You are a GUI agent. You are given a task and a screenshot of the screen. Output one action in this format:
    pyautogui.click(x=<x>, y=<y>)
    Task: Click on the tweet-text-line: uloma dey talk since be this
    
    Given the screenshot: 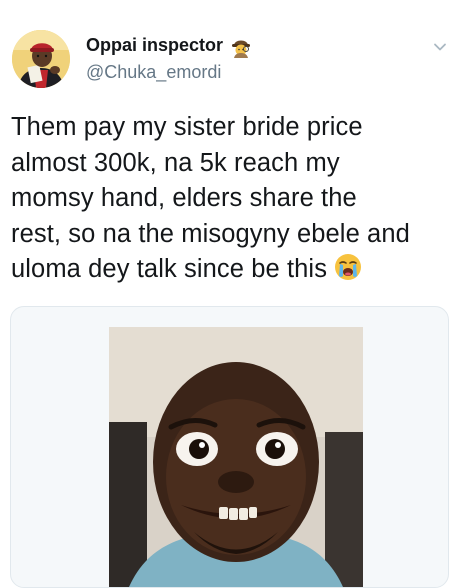 What is the action you would take?
    pyautogui.click(x=169, y=269)
    